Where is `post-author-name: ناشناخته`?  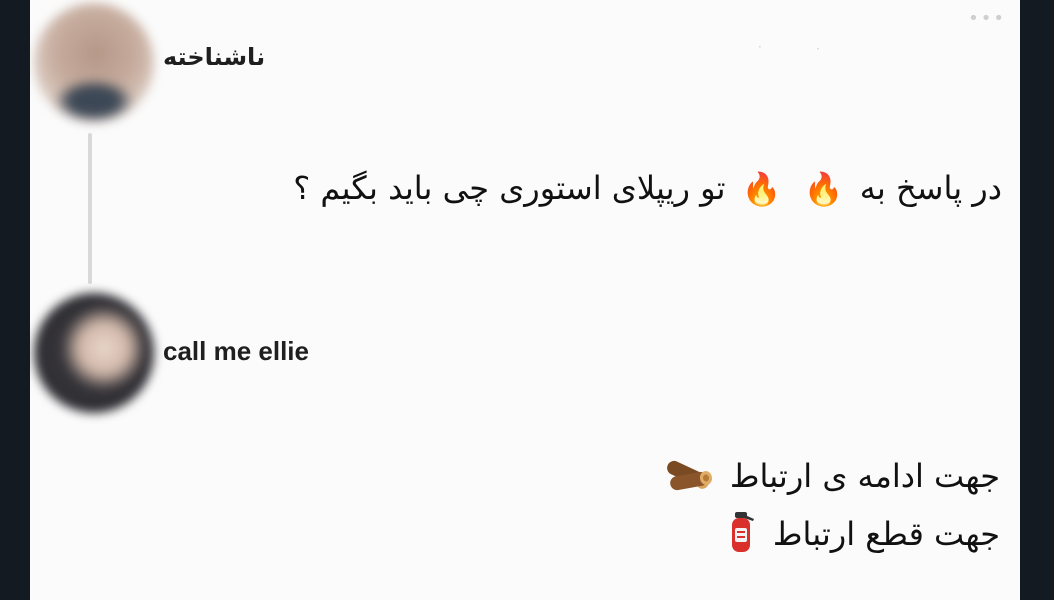
post-author-name: ناشناخته is located at coordinates (214, 57).